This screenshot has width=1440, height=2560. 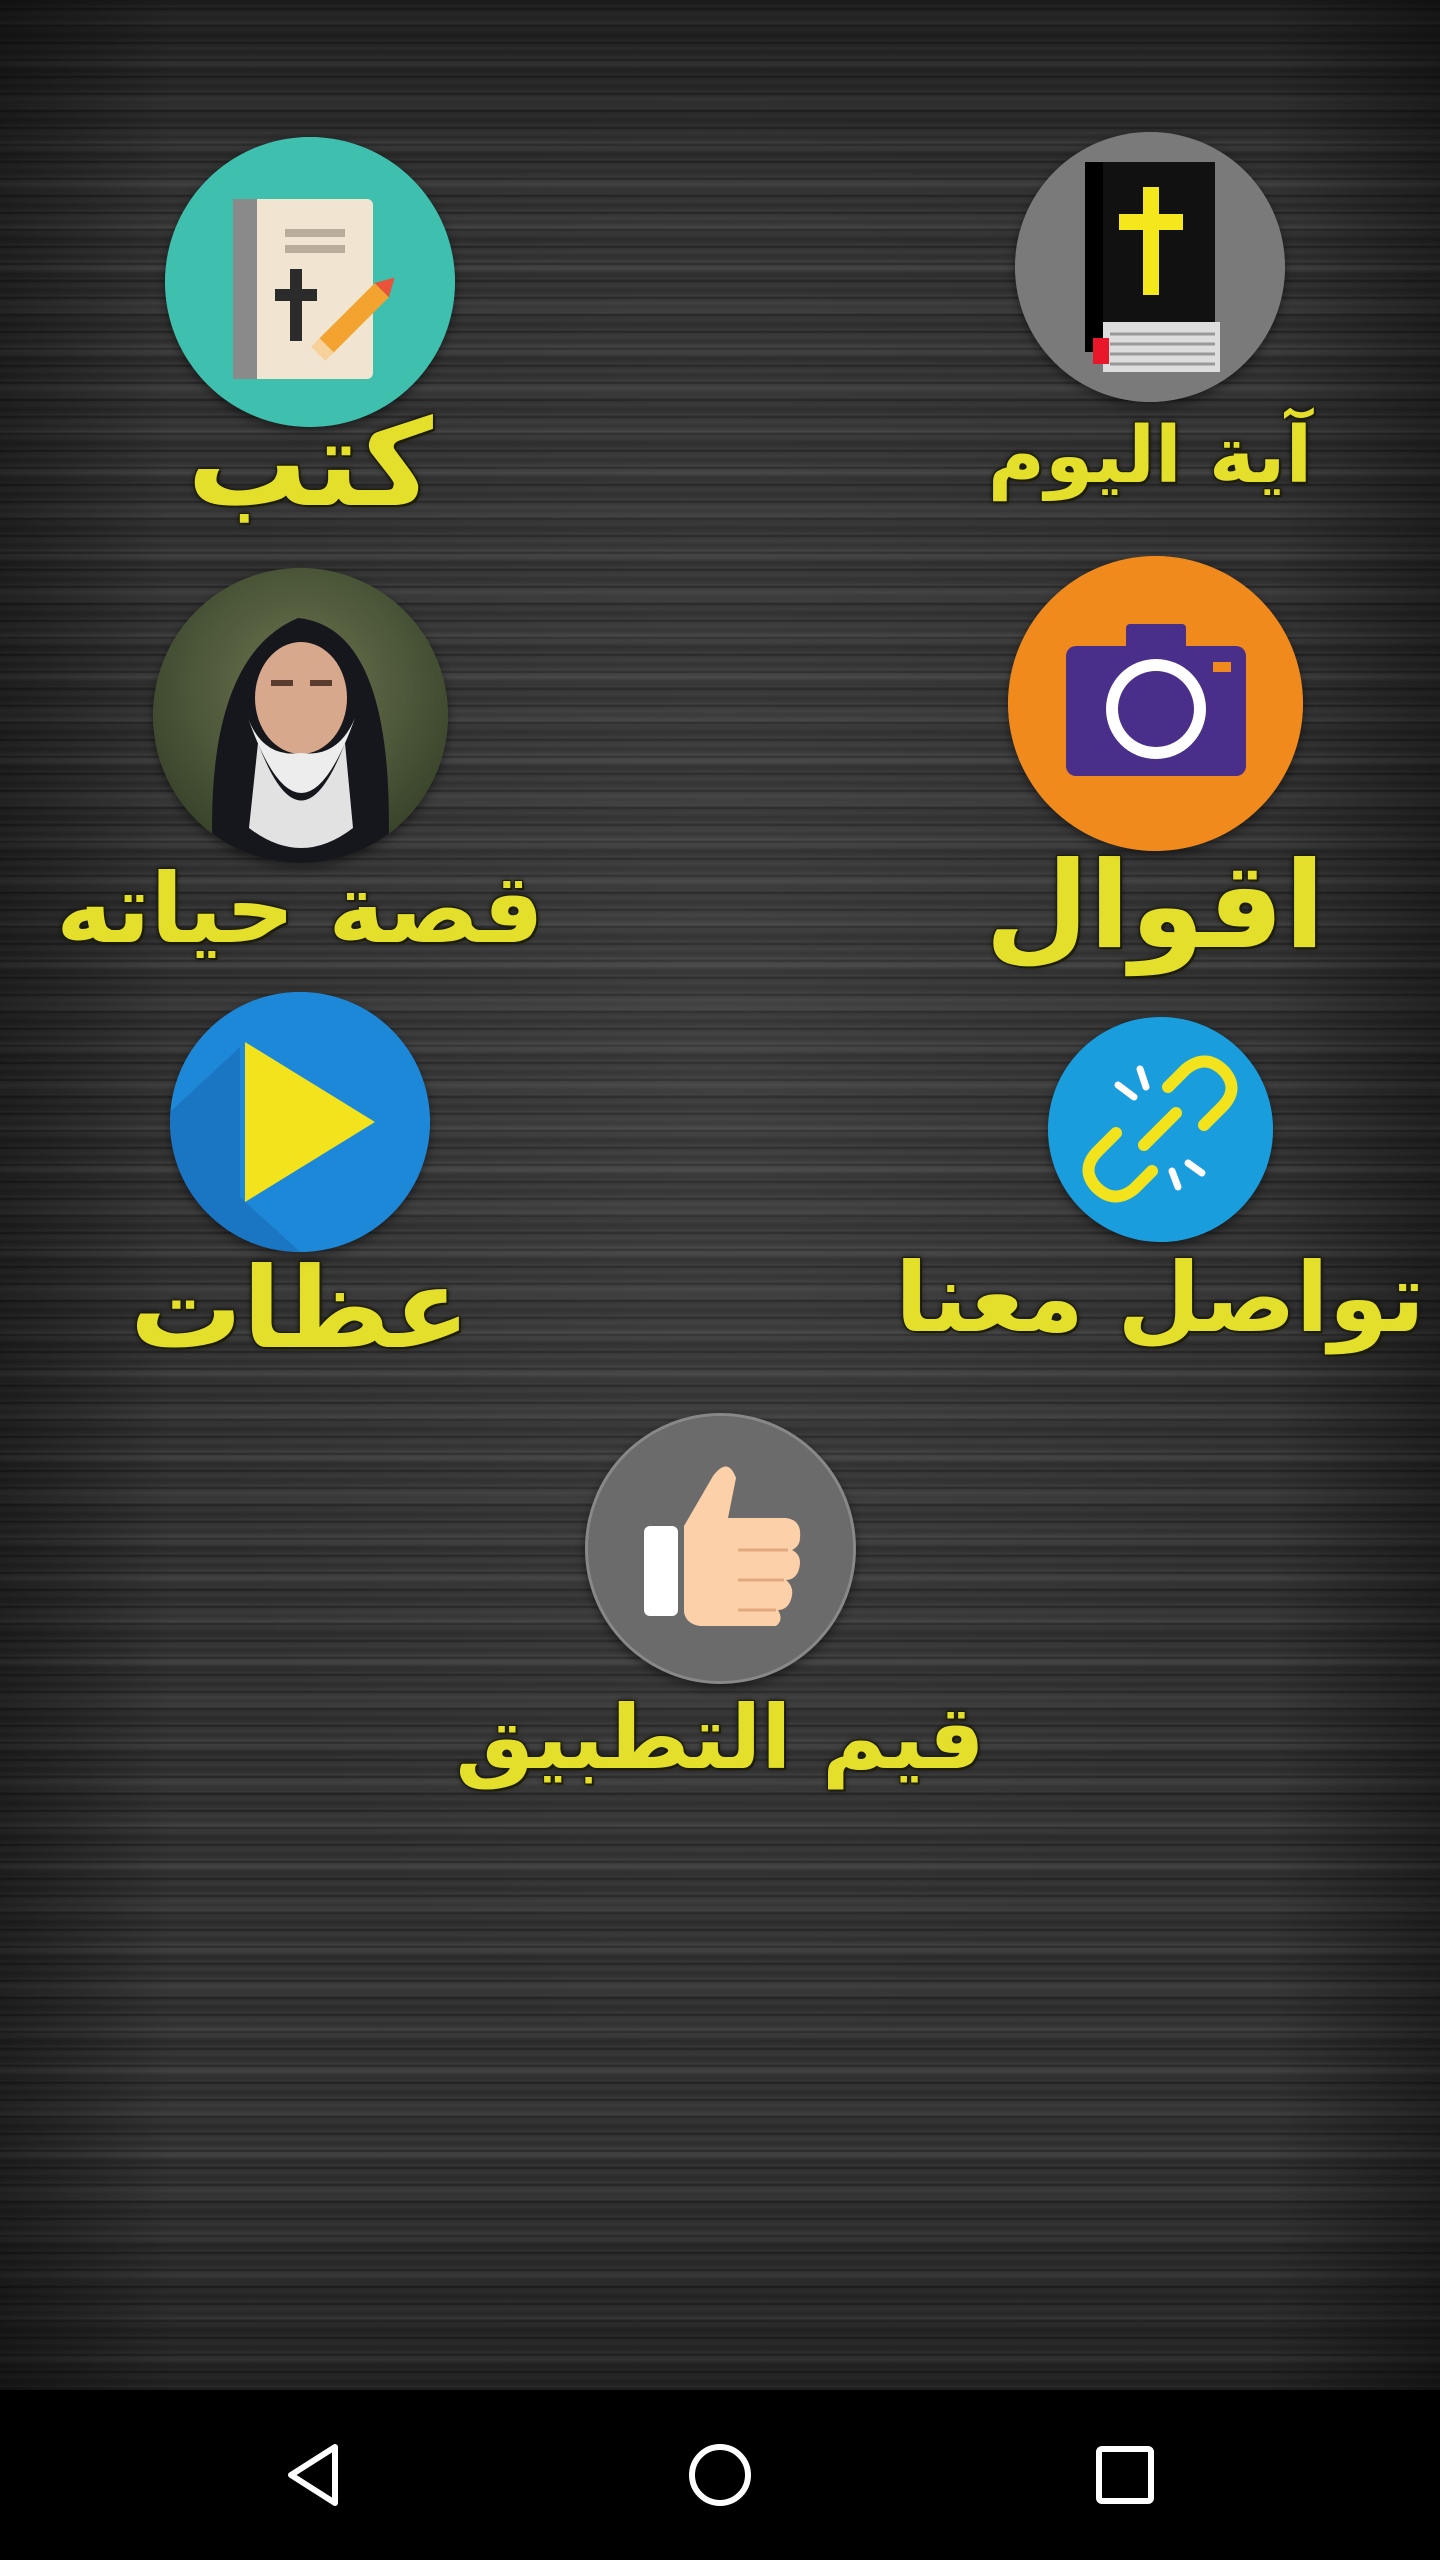 I want to click on broken-link-icon, so click(x=1160, y=1129).